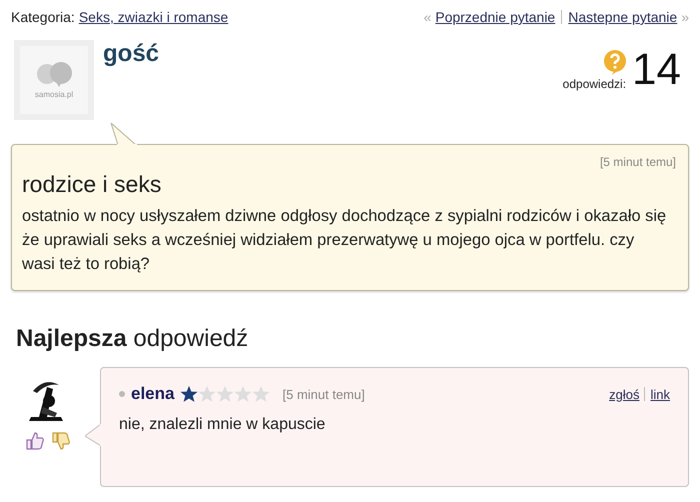 The image size is (700, 502). Describe the element at coordinates (61, 441) in the screenshot. I see `thumbs-down-icon` at that location.